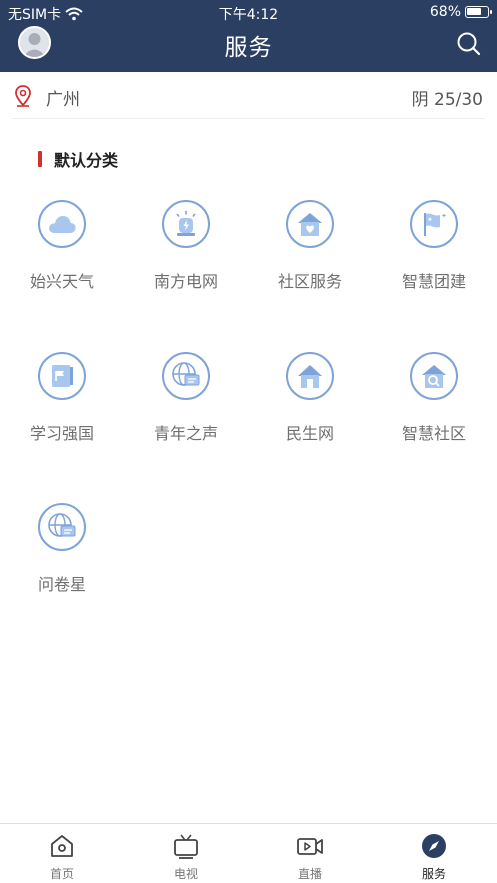 The image size is (497, 883). What do you see at coordinates (62, 376) in the screenshot?
I see `book-flag-icon` at bounding box center [62, 376].